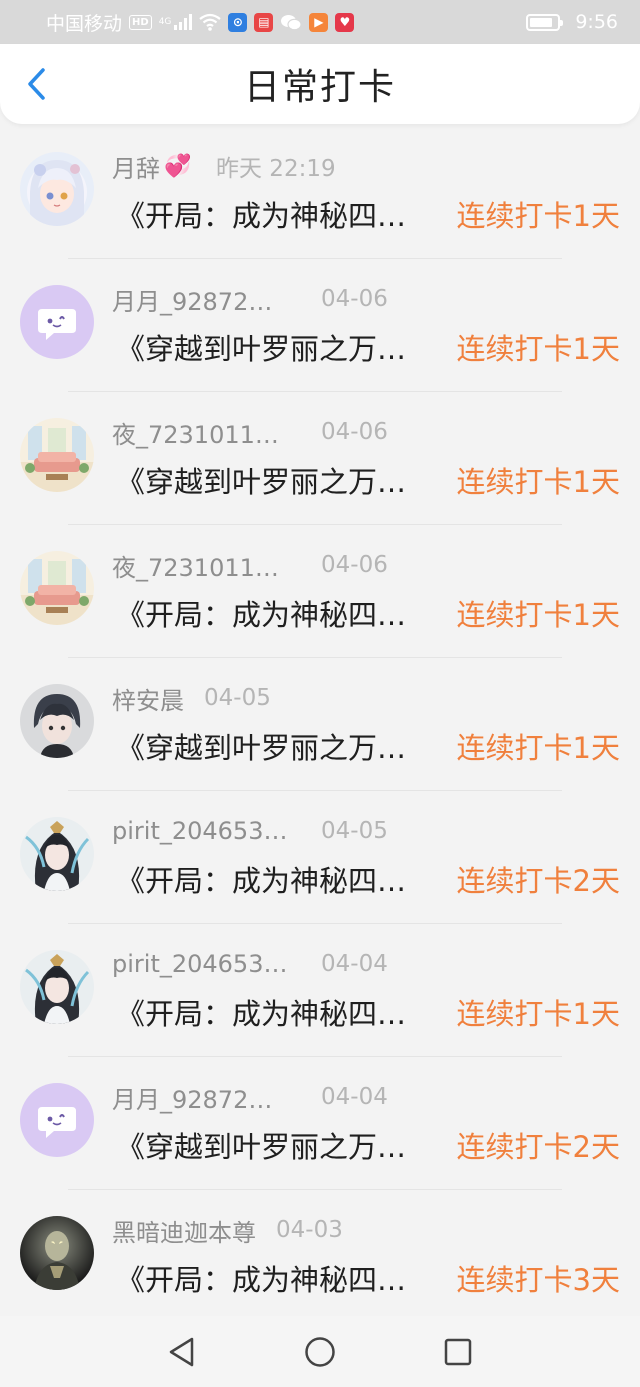 This screenshot has height=1387, width=640. I want to click on status-left: 中国移动 HD 4G ⊙ ▤ ▶ ♥, so click(200, 22).